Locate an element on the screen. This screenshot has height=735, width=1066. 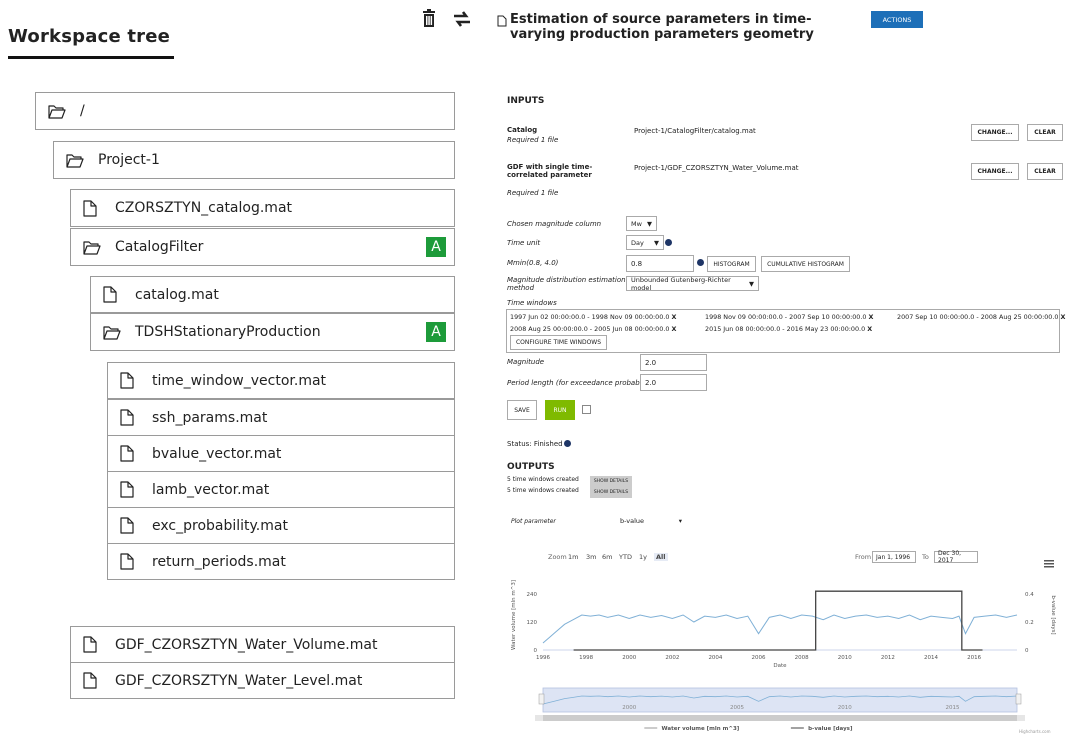
zoom-1m-button: 1m is located at coordinates (573, 557).